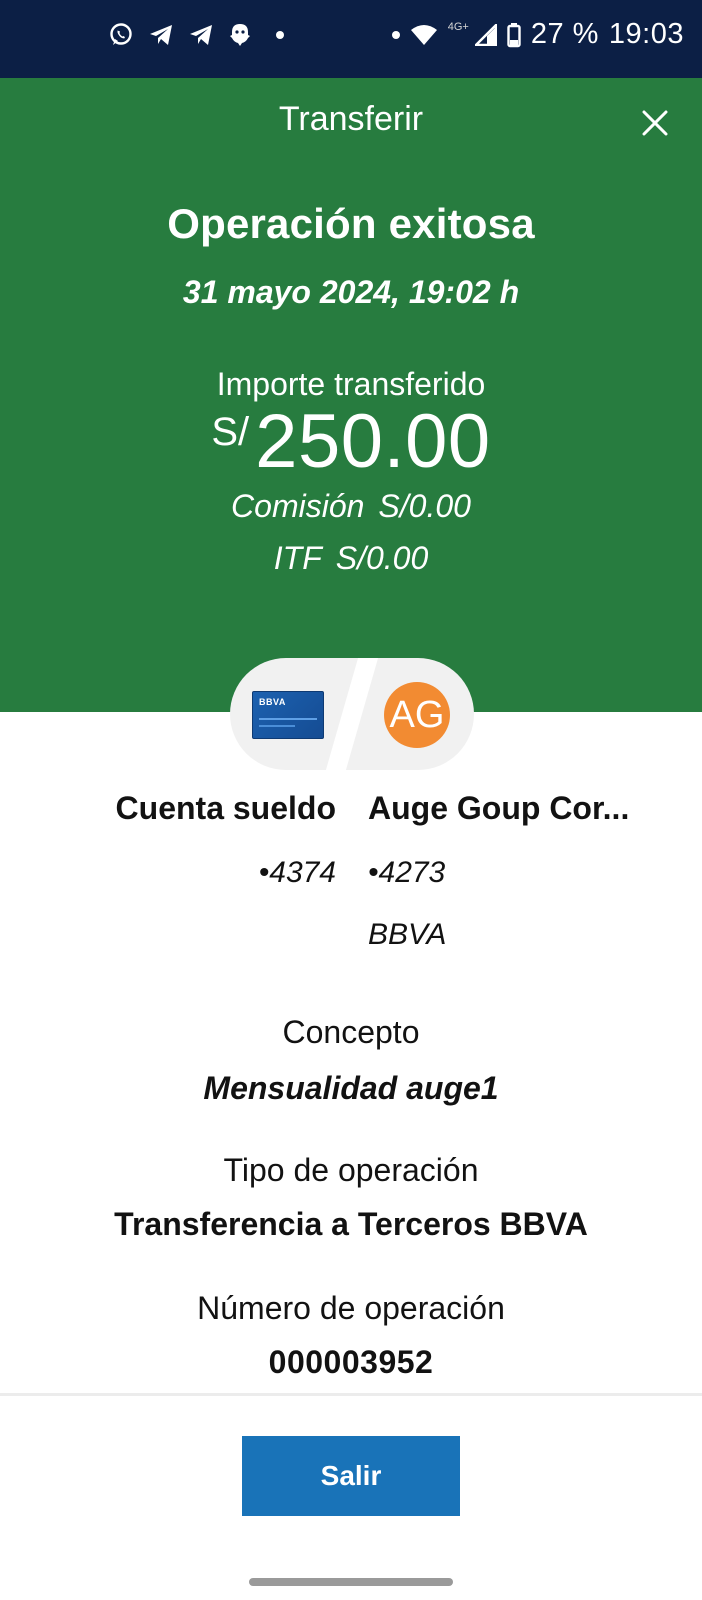 This screenshot has height=1600, width=702. What do you see at coordinates (458, 26) in the screenshot?
I see `network-type: 4G+` at bounding box center [458, 26].